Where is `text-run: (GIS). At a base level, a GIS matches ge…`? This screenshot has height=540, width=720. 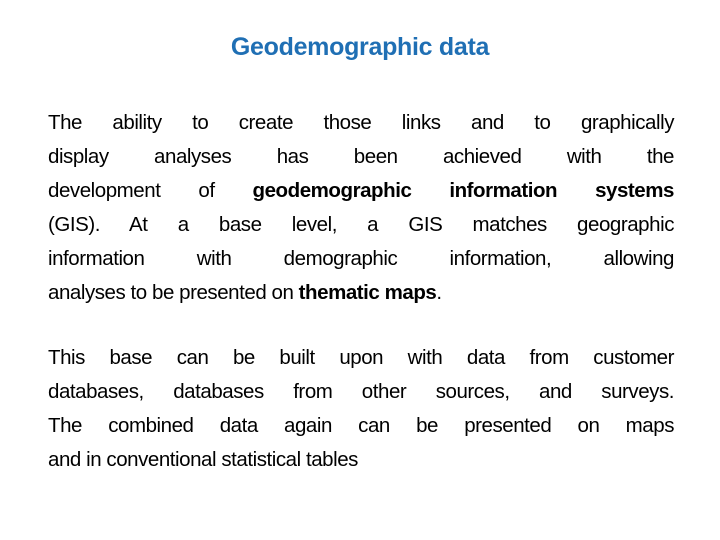 text-run: (GIS). At a base level, a GIS matches ge… is located at coordinates (361, 224).